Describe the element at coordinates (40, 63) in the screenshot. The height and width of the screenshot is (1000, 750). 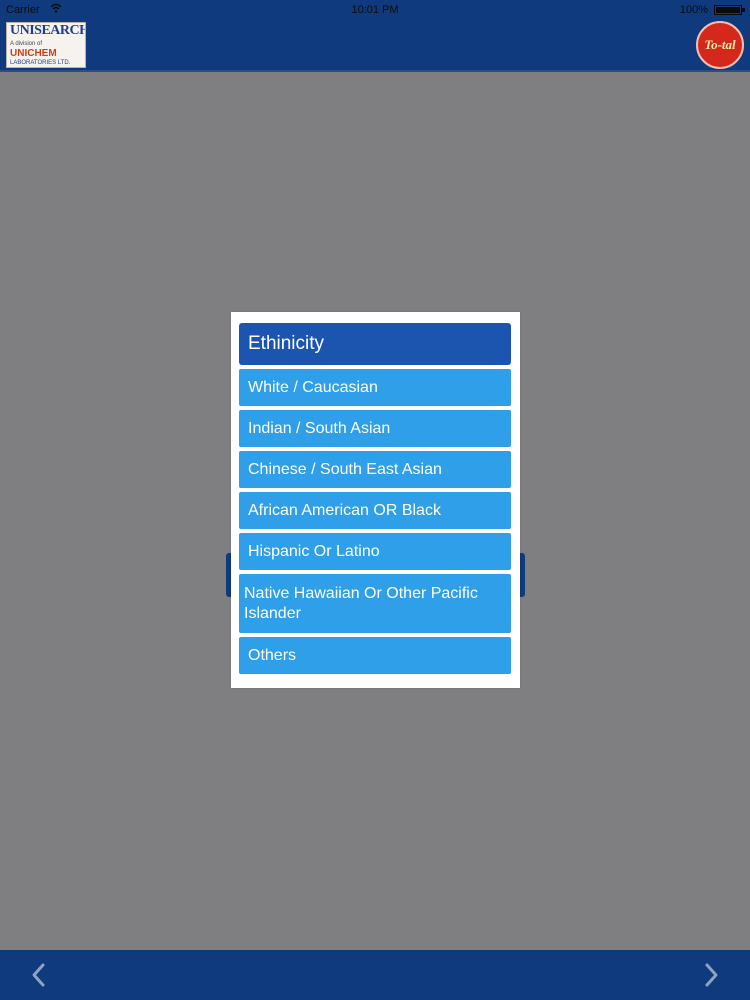
I see `logo-line-4: LABORATORIES LTD.` at that location.